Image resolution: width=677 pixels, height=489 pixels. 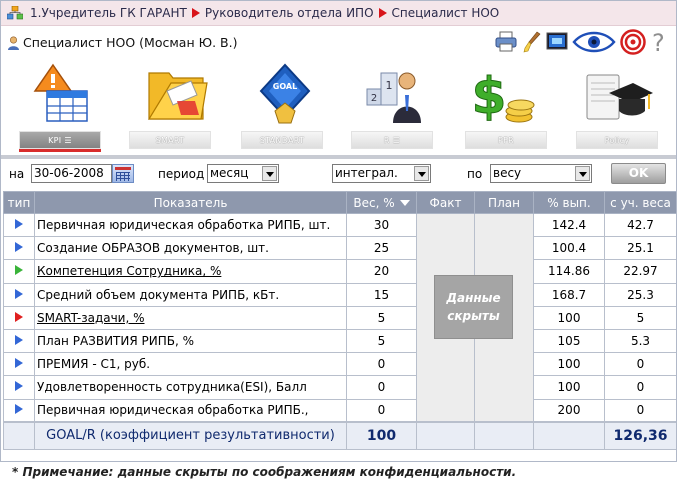 I want to click on breadcrumb-arrow-icon, so click(x=195, y=13).